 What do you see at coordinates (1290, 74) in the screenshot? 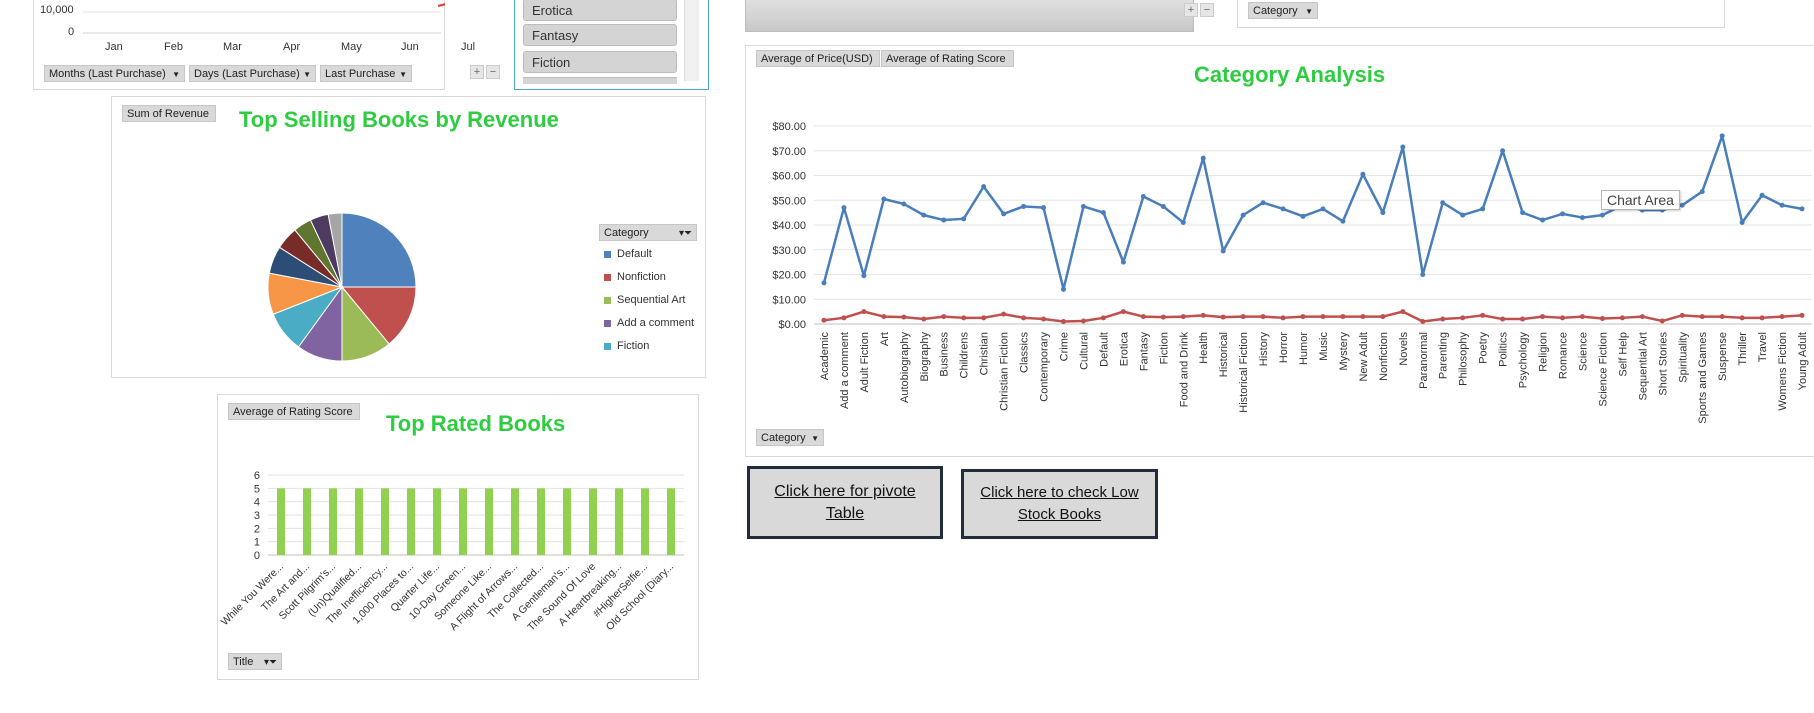
I see `chart-title: Category Analysis` at bounding box center [1290, 74].